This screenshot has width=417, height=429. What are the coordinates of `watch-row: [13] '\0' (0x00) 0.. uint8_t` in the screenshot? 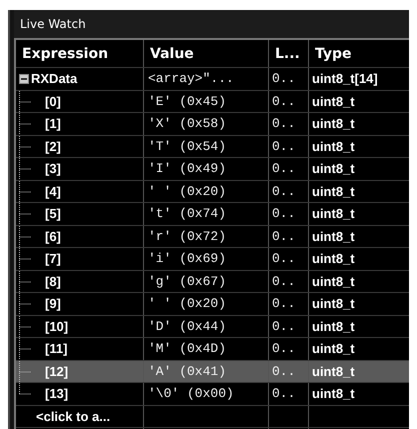 It's located at (212, 394).